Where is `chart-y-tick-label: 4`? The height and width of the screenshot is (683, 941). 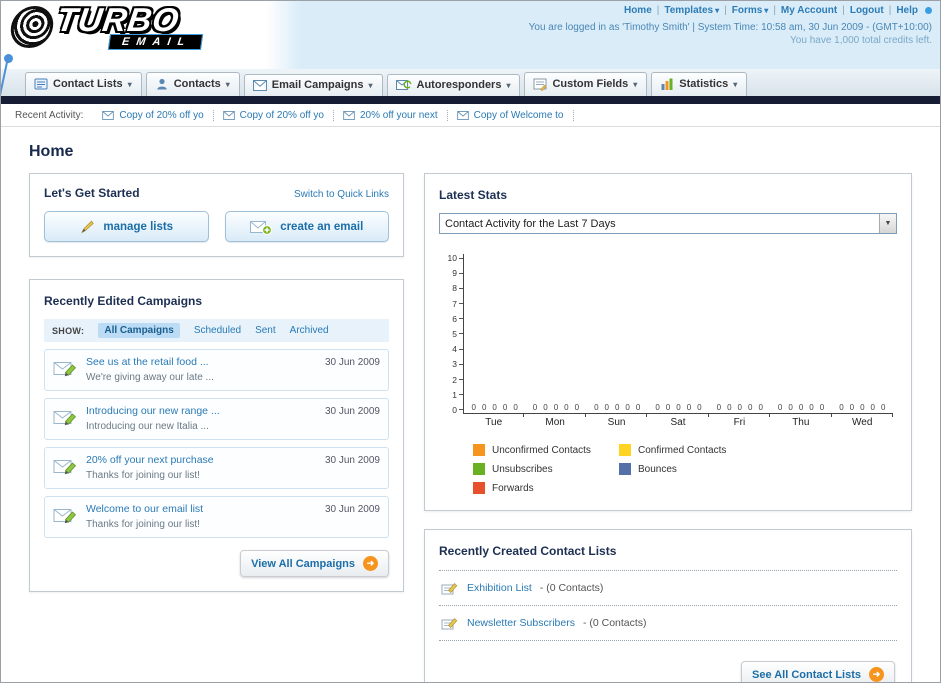 chart-y-tick-label: 4 is located at coordinates (457, 349).